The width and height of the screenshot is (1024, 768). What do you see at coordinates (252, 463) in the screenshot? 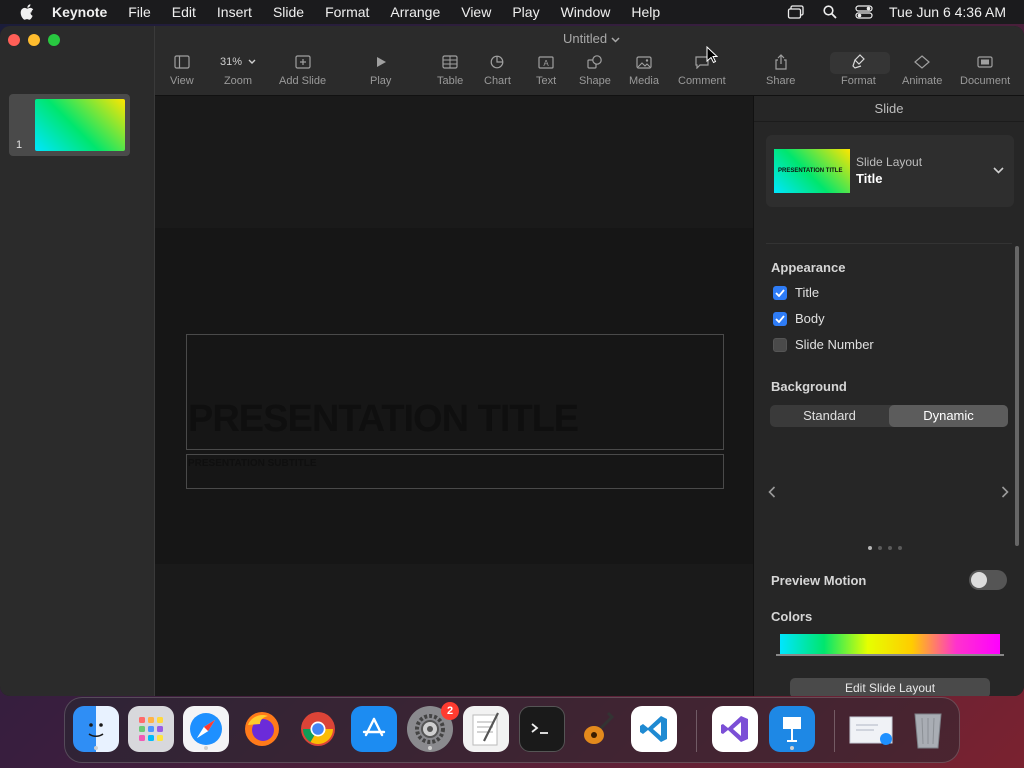
I see `slide-subtitle: PRESENTATION SUBTITLE` at bounding box center [252, 463].